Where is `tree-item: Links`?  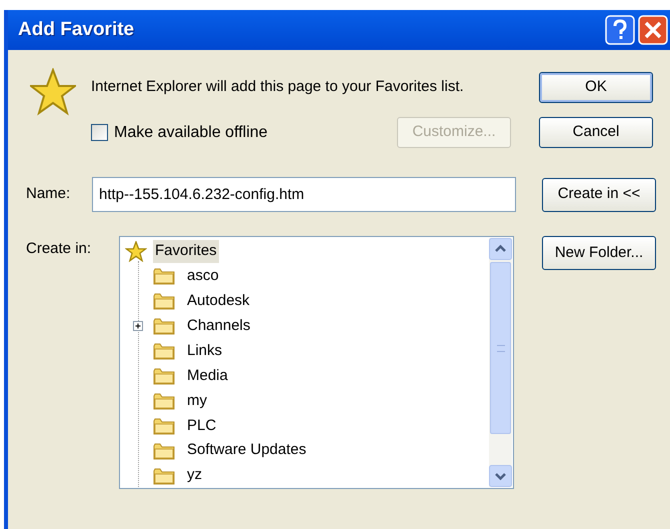 tree-item: Links is located at coordinates (204, 351).